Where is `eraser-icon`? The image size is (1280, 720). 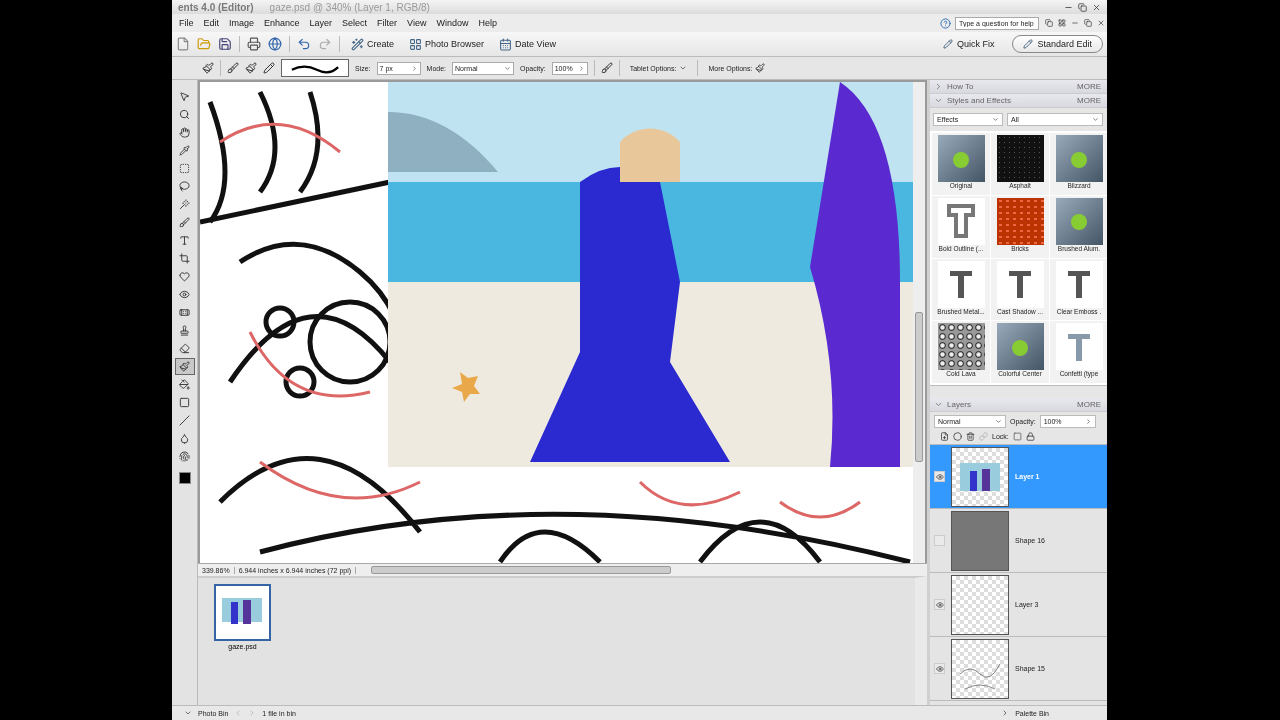 eraser-icon is located at coordinates (184, 348).